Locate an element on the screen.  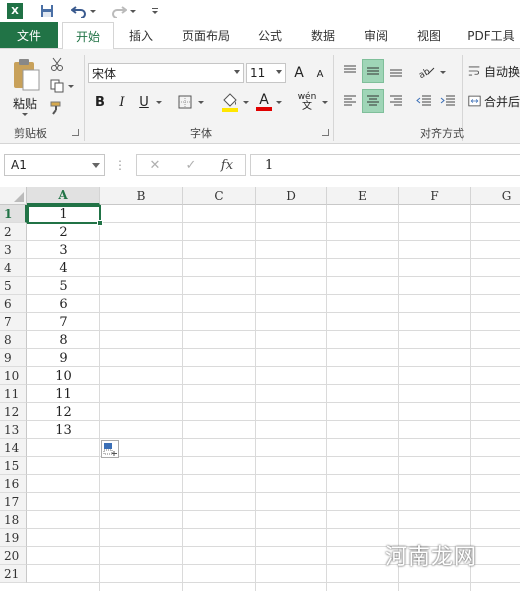
cell-a6: 6 is located at coordinates (63, 304).